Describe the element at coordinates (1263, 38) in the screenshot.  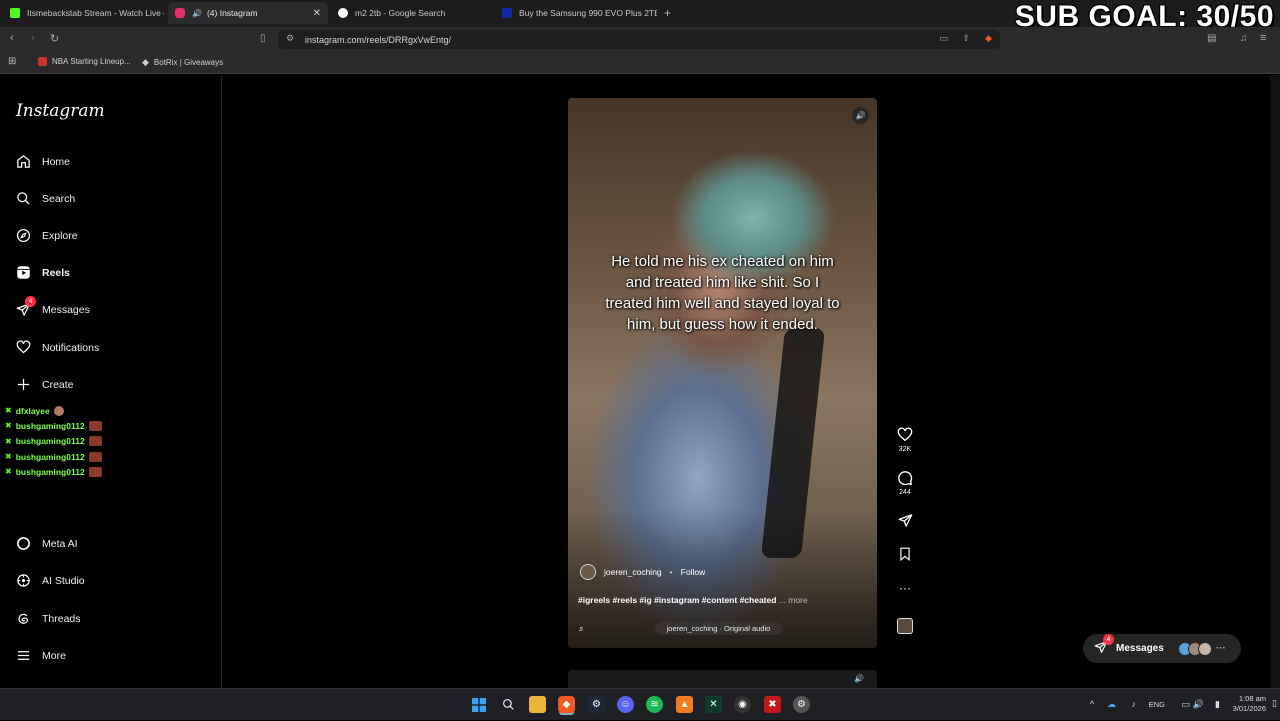
I see `menu-icon: ≡` at that location.